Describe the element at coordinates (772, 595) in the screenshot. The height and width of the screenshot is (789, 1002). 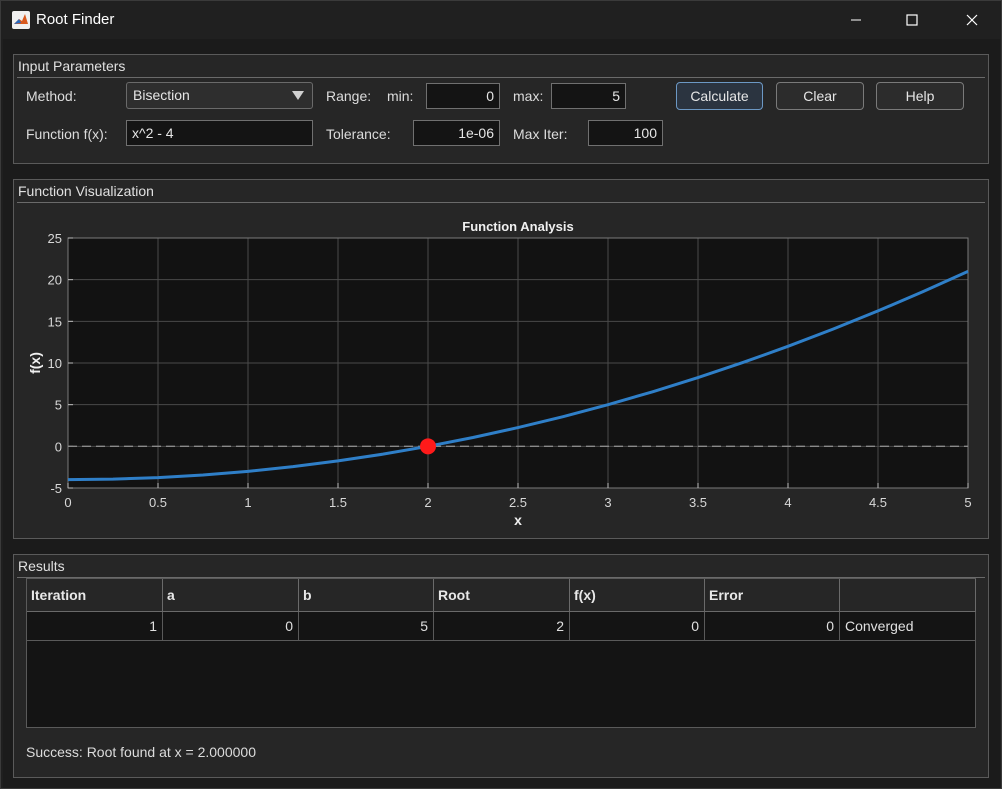
I see `column-header-error: Error` at that location.